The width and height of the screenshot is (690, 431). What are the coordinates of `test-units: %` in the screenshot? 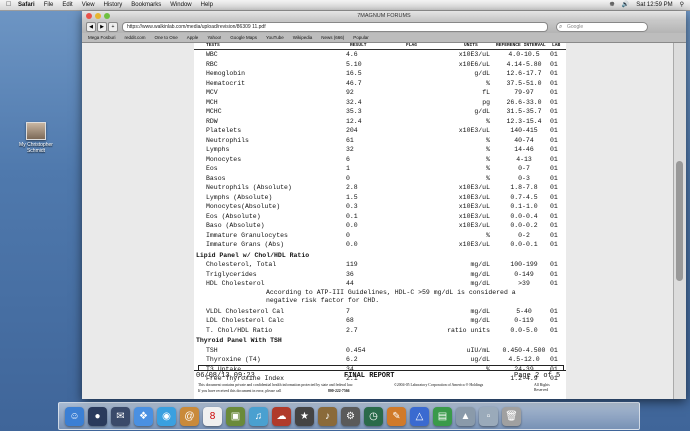 It's located at (488, 149).